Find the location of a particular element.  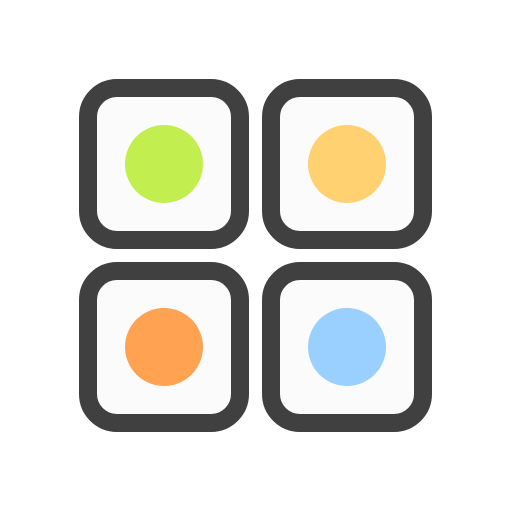

yellow-dot-icon is located at coordinates (347, 164).